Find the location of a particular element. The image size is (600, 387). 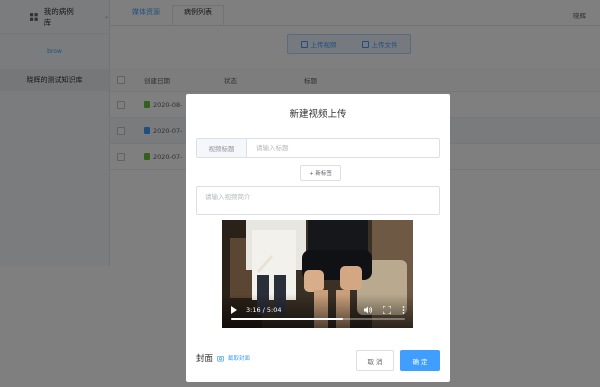

dialog-title: 新建视频上传 is located at coordinates (318, 114).